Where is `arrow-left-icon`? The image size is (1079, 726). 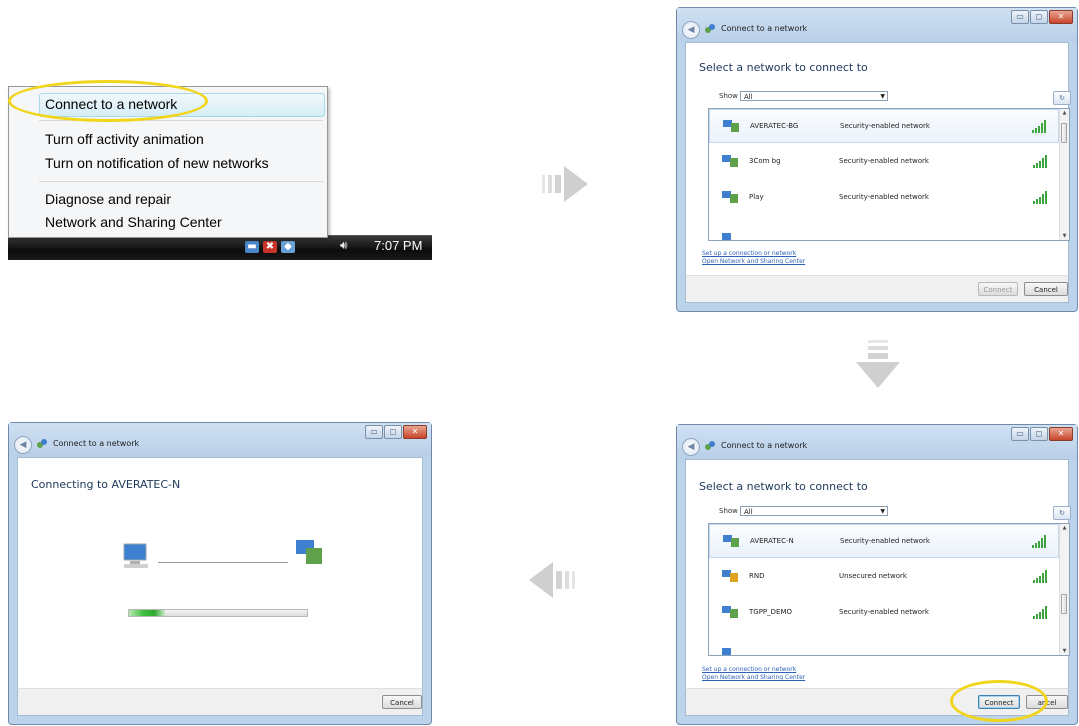 arrow-left-icon is located at coordinates (552, 580).